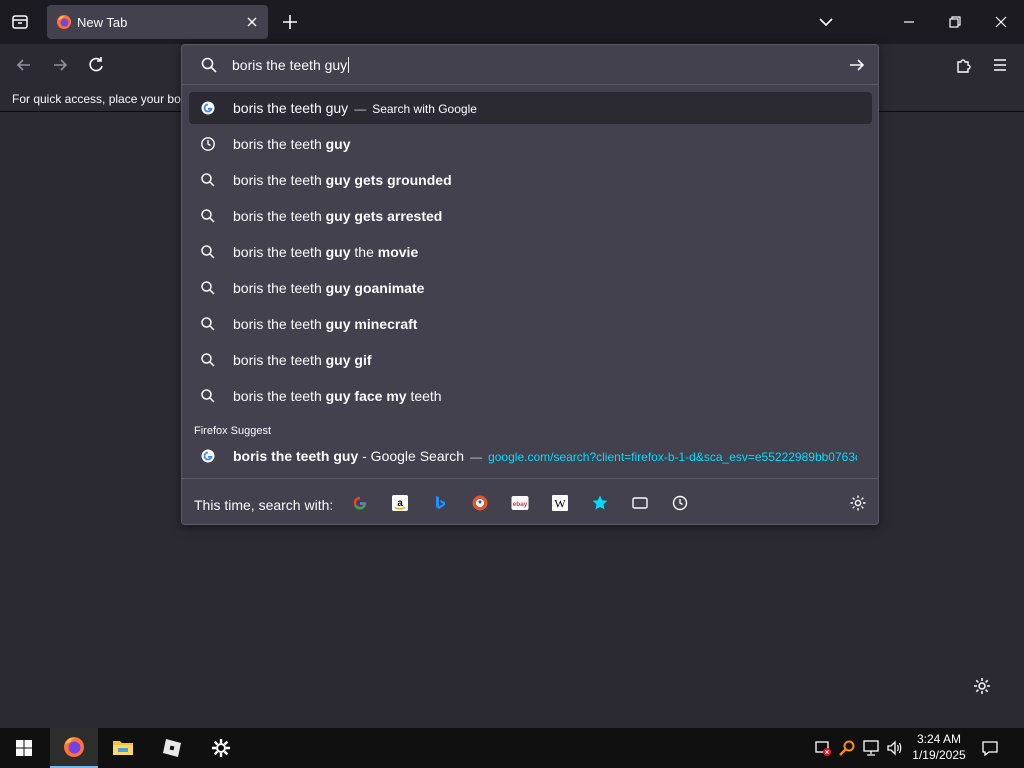 Image resolution: width=1024 pixels, height=768 pixels. I want to click on firefox-view-icon, so click(20, 22).